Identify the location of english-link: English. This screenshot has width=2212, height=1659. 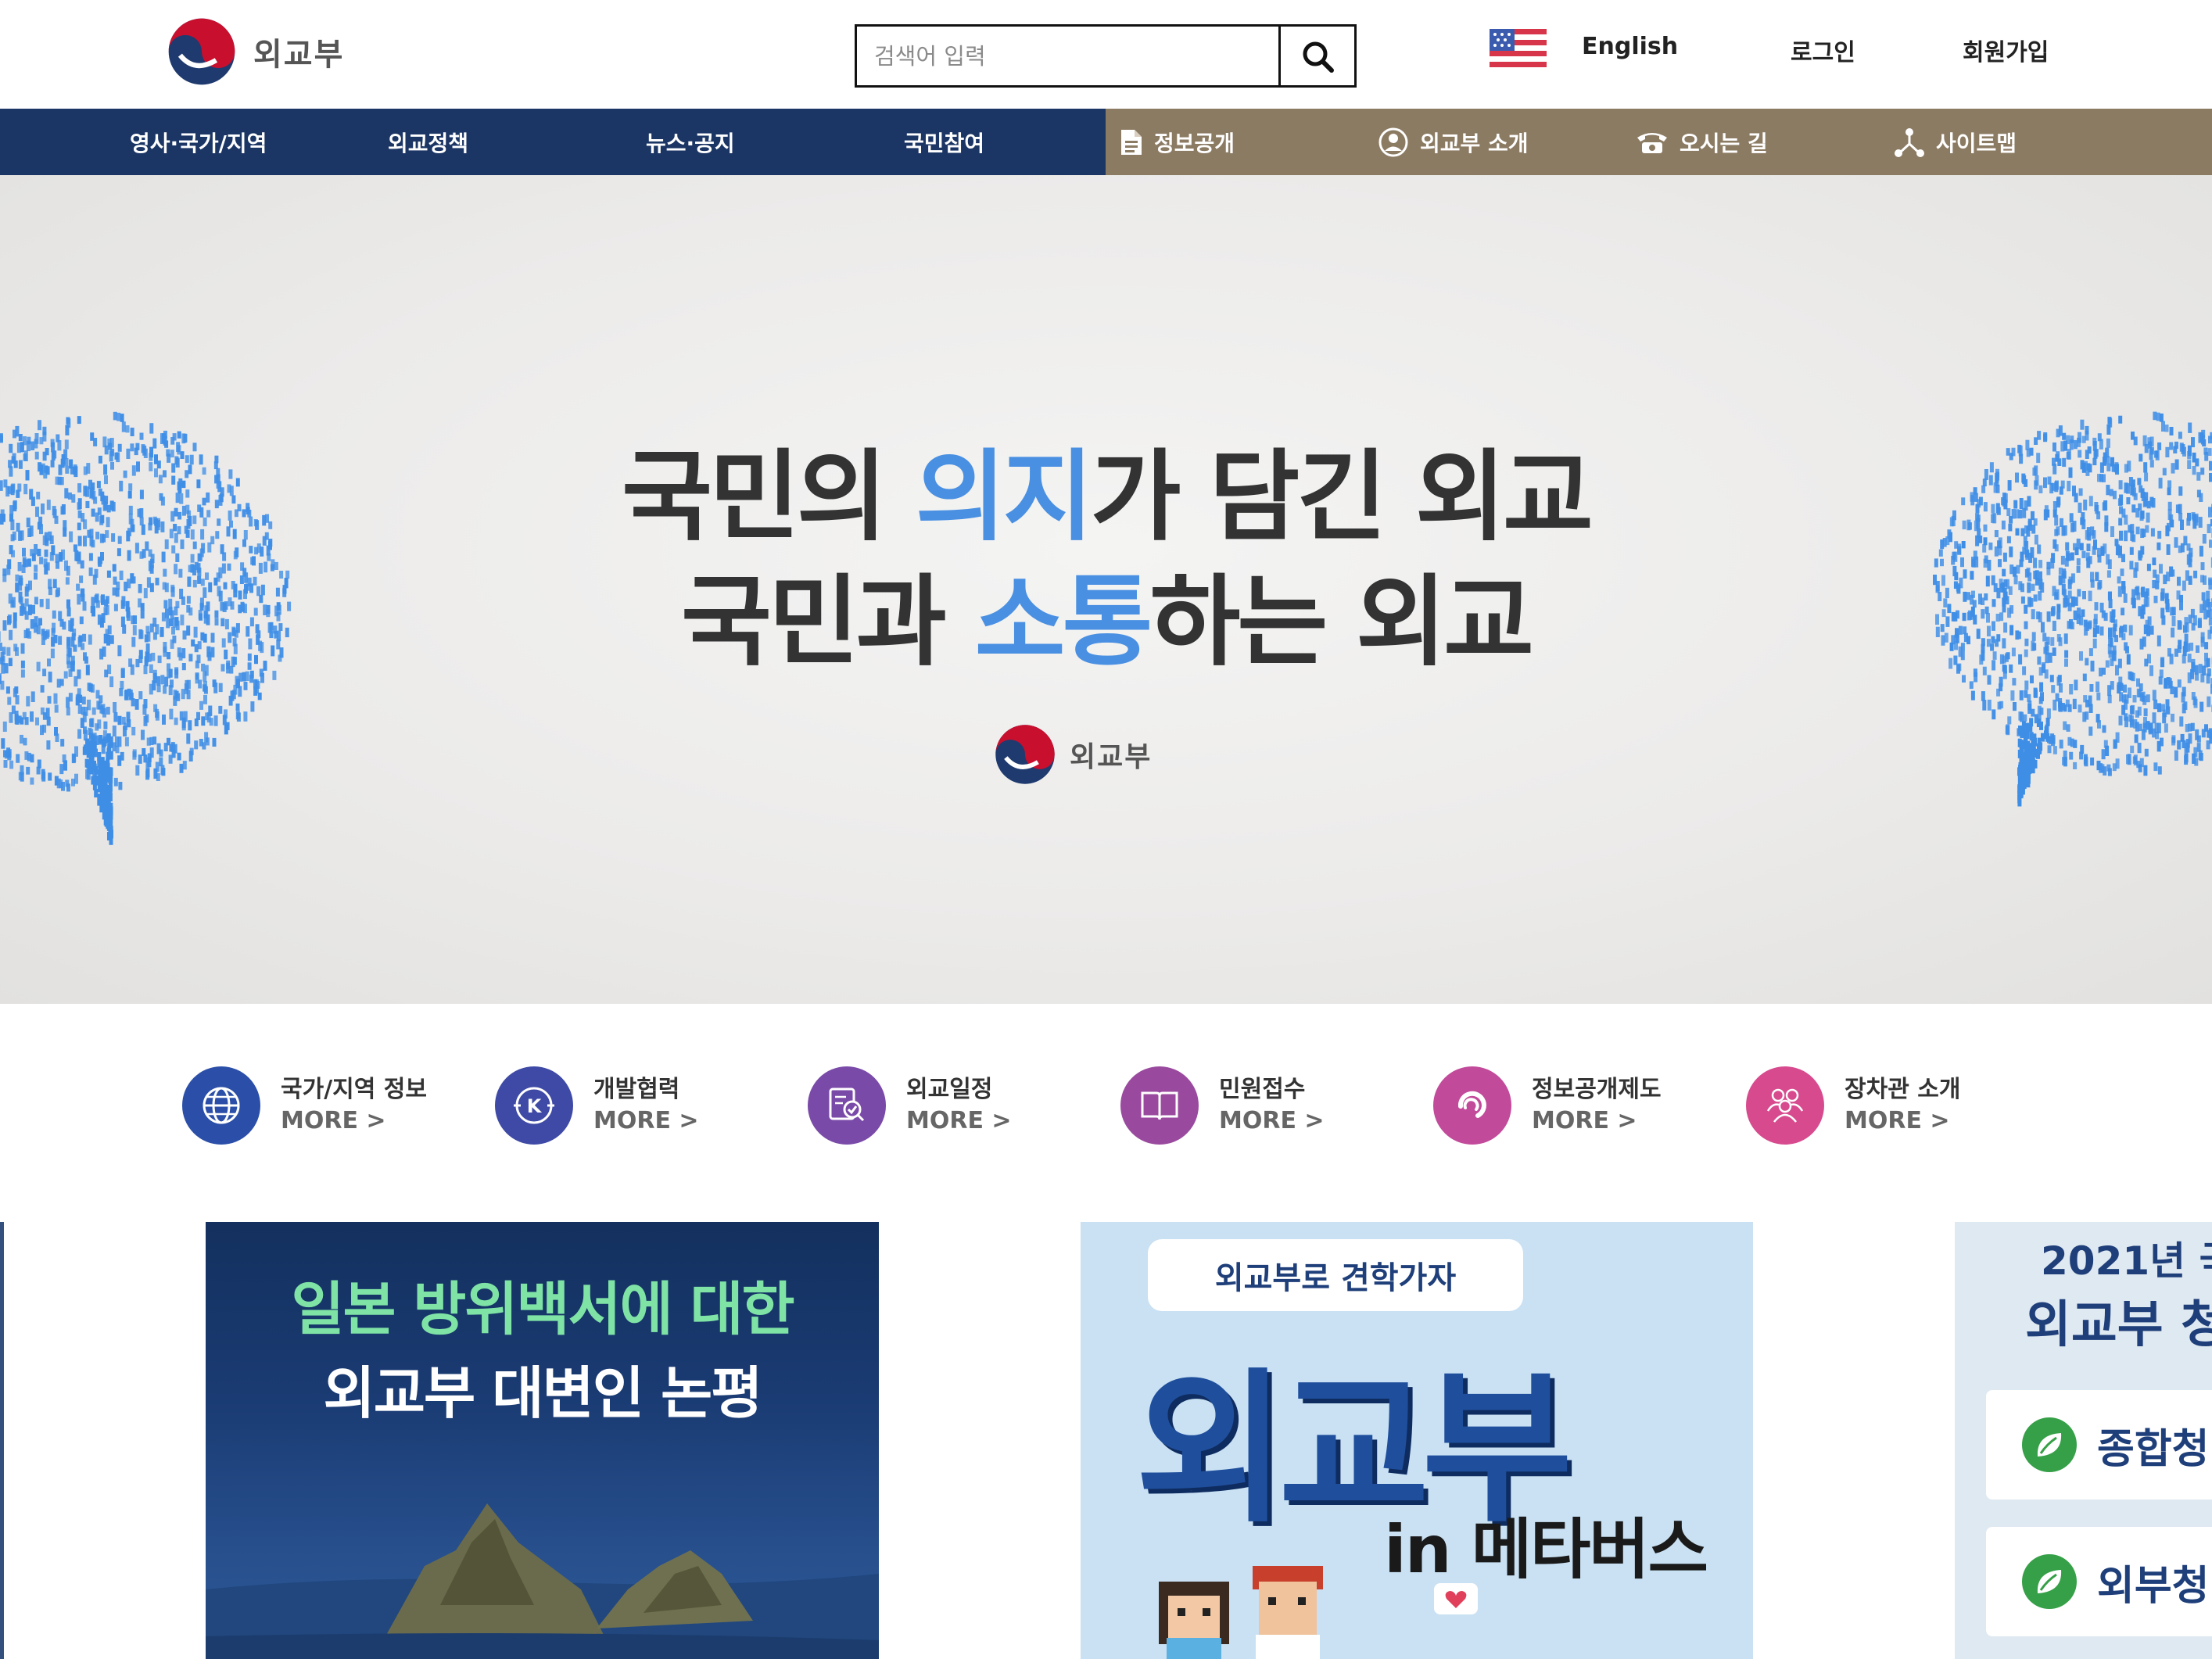
(1630, 46).